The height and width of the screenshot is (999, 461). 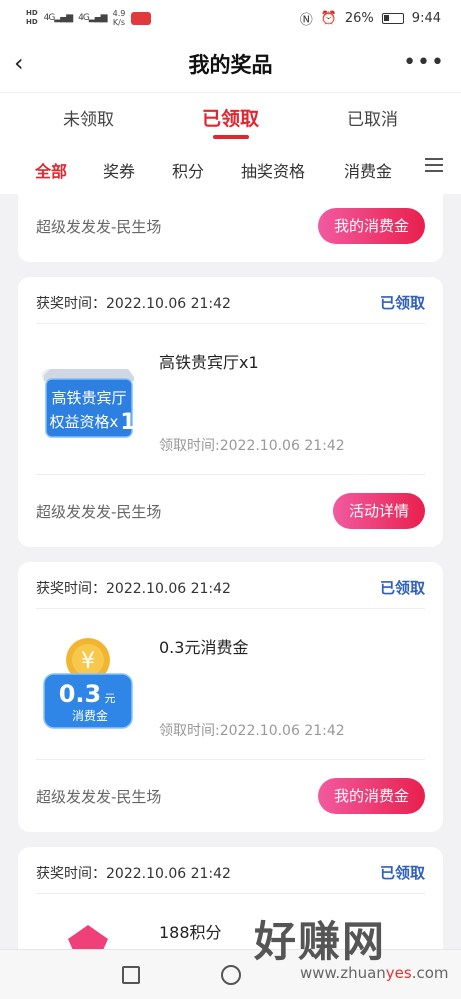 I want to click on status-right: Ⓝ ⏰ 26% 9:44, so click(x=370, y=18).